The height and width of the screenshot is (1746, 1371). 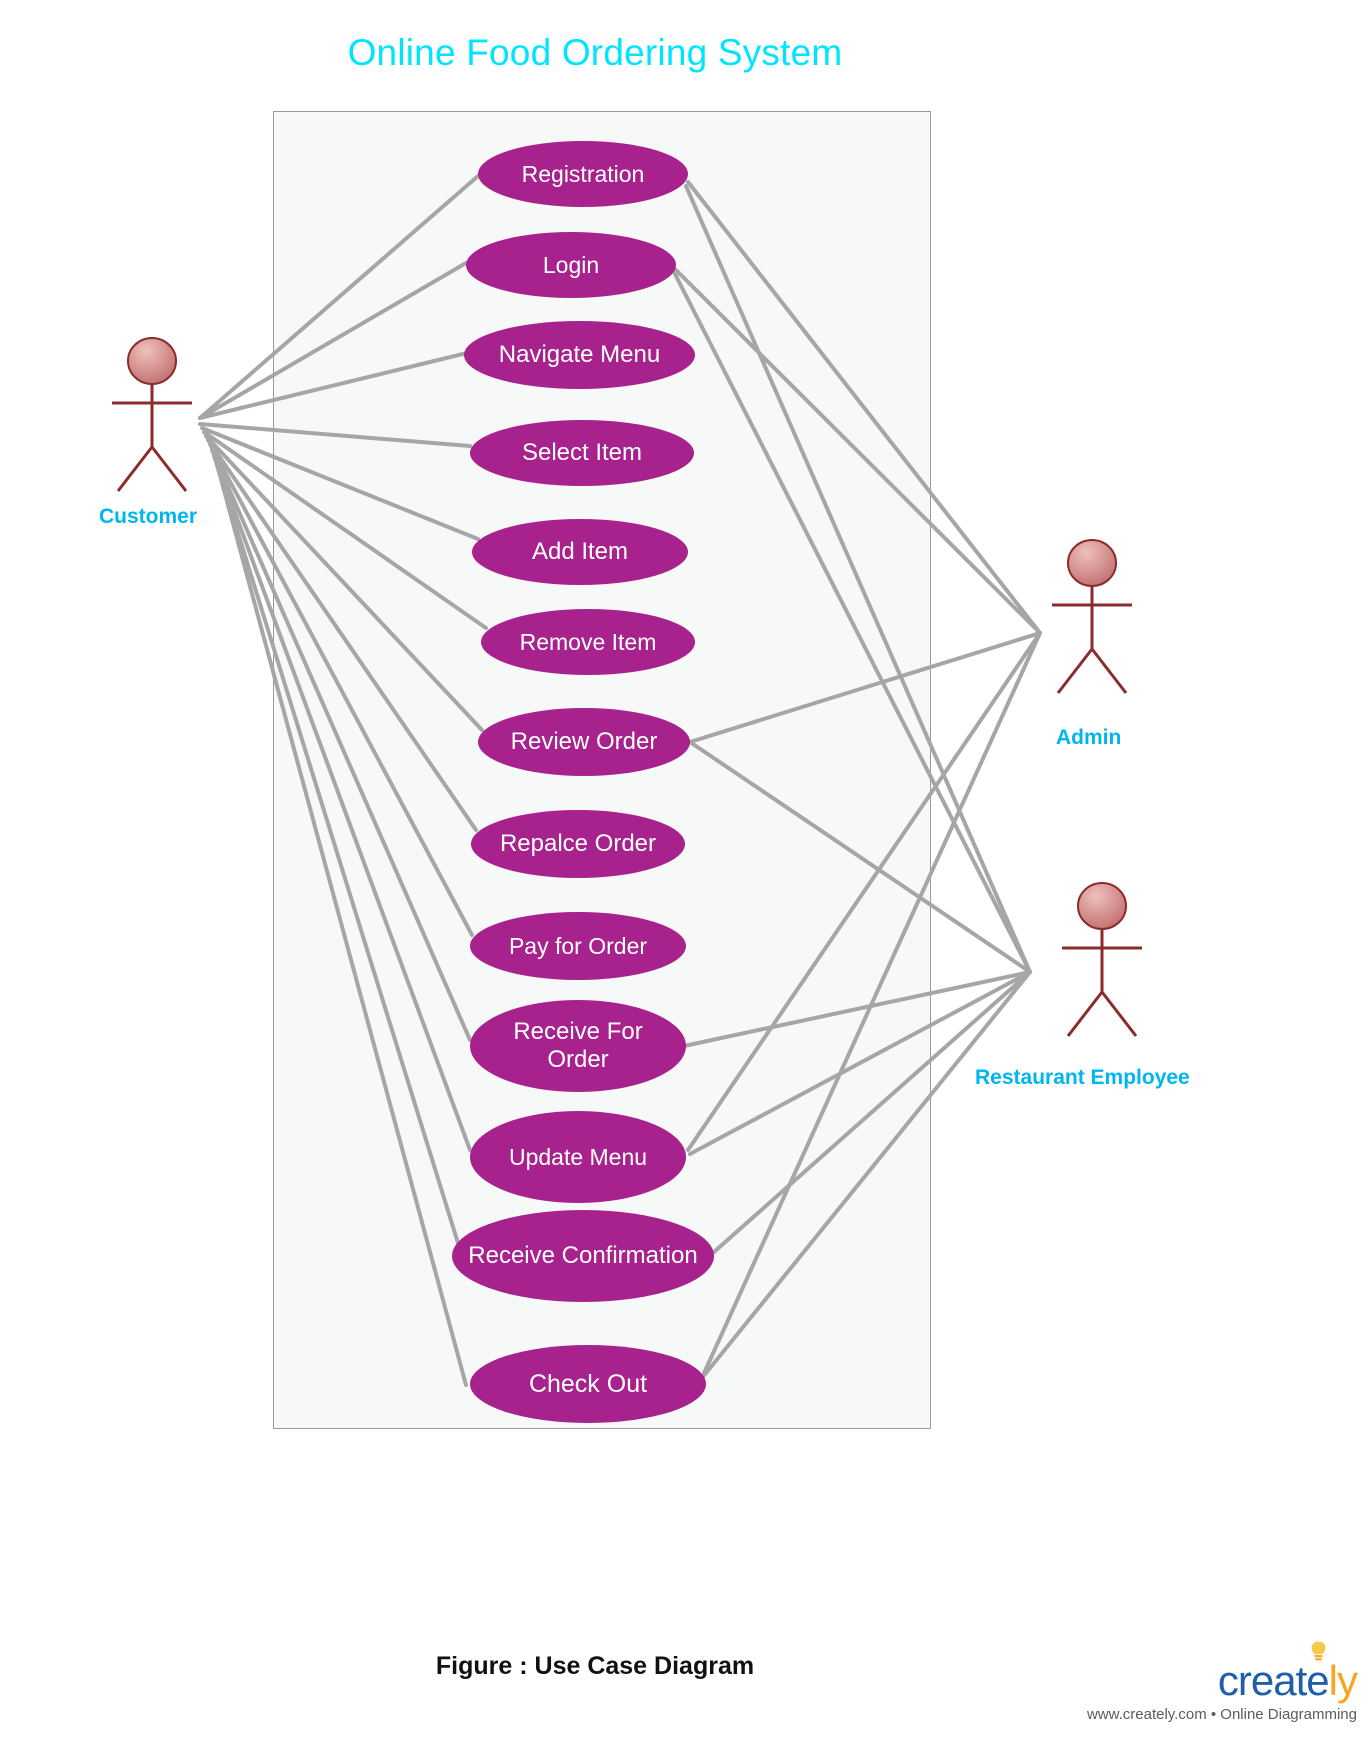 What do you see at coordinates (148, 516) in the screenshot?
I see `actor-label-customer: Customer` at bounding box center [148, 516].